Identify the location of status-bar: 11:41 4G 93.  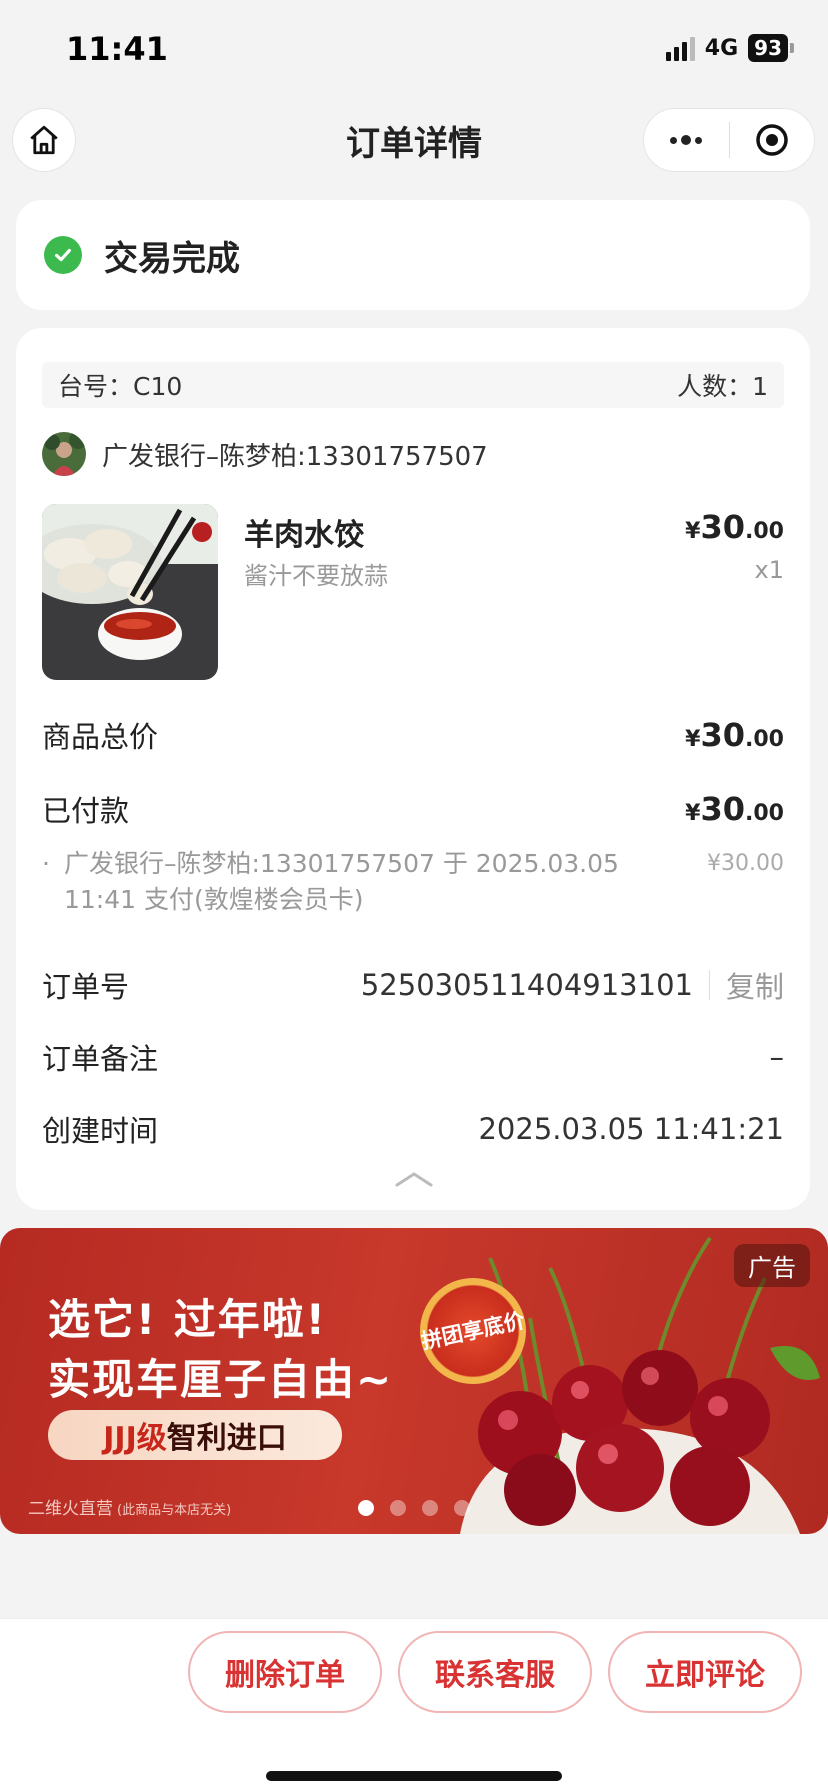
(414, 50).